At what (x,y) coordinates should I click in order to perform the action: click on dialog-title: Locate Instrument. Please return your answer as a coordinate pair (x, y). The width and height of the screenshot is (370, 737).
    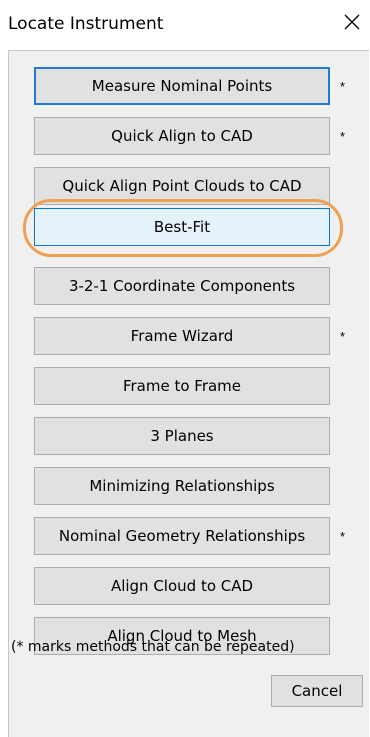
    Looking at the image, I should click on (86, 24).